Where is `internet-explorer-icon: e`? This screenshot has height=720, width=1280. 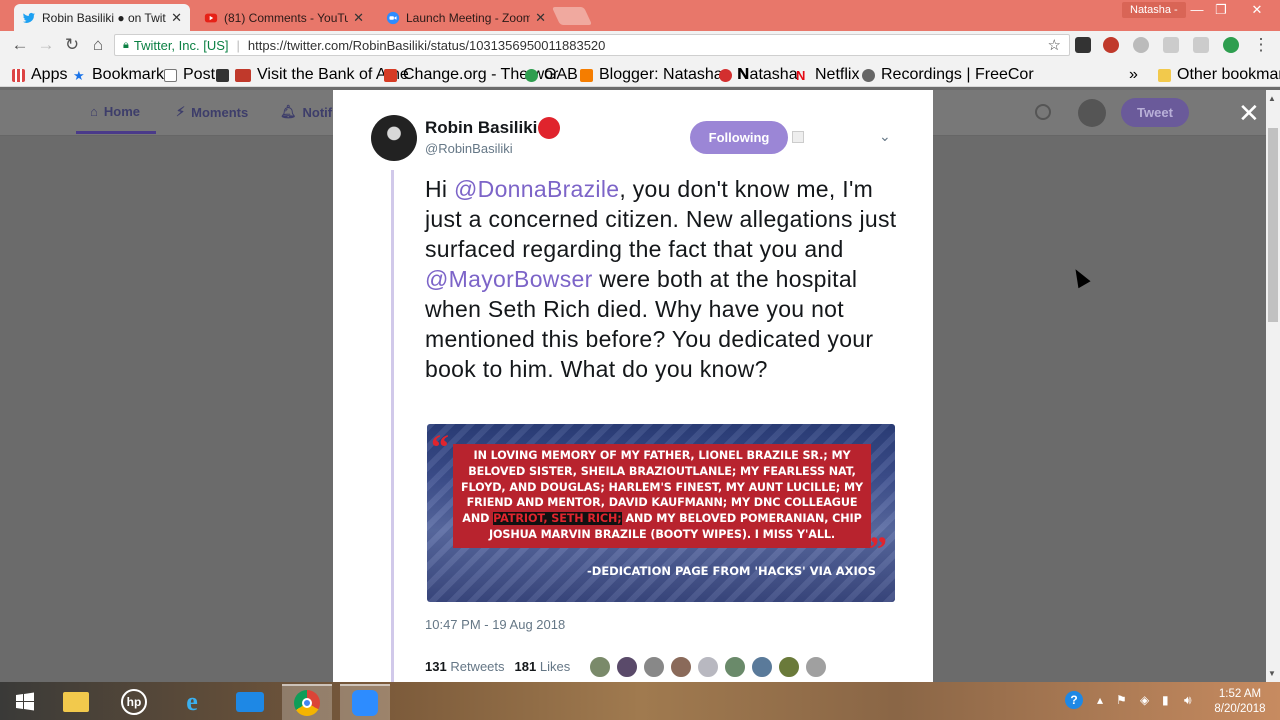 internet-explorer-icon: e is located at coordinates (192, 701).